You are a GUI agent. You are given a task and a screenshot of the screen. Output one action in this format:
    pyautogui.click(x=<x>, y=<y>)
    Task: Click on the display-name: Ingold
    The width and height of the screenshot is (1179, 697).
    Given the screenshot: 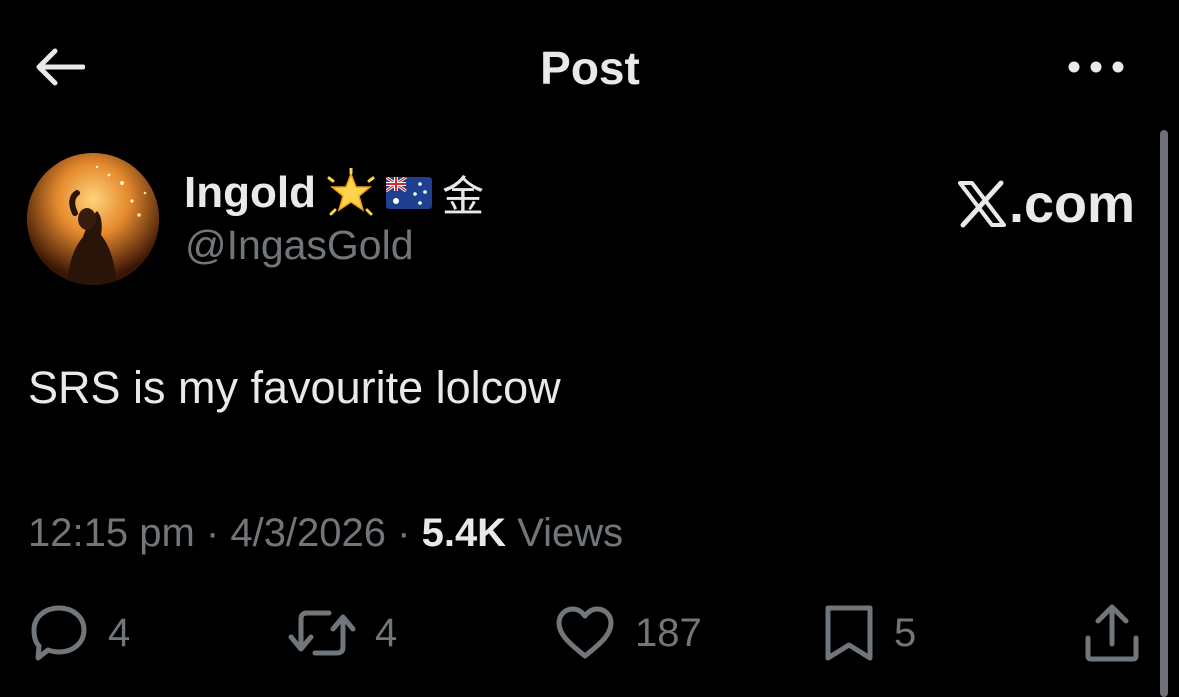 What is the action you would take?
    pyautogui.click(x=250, y=192)
    